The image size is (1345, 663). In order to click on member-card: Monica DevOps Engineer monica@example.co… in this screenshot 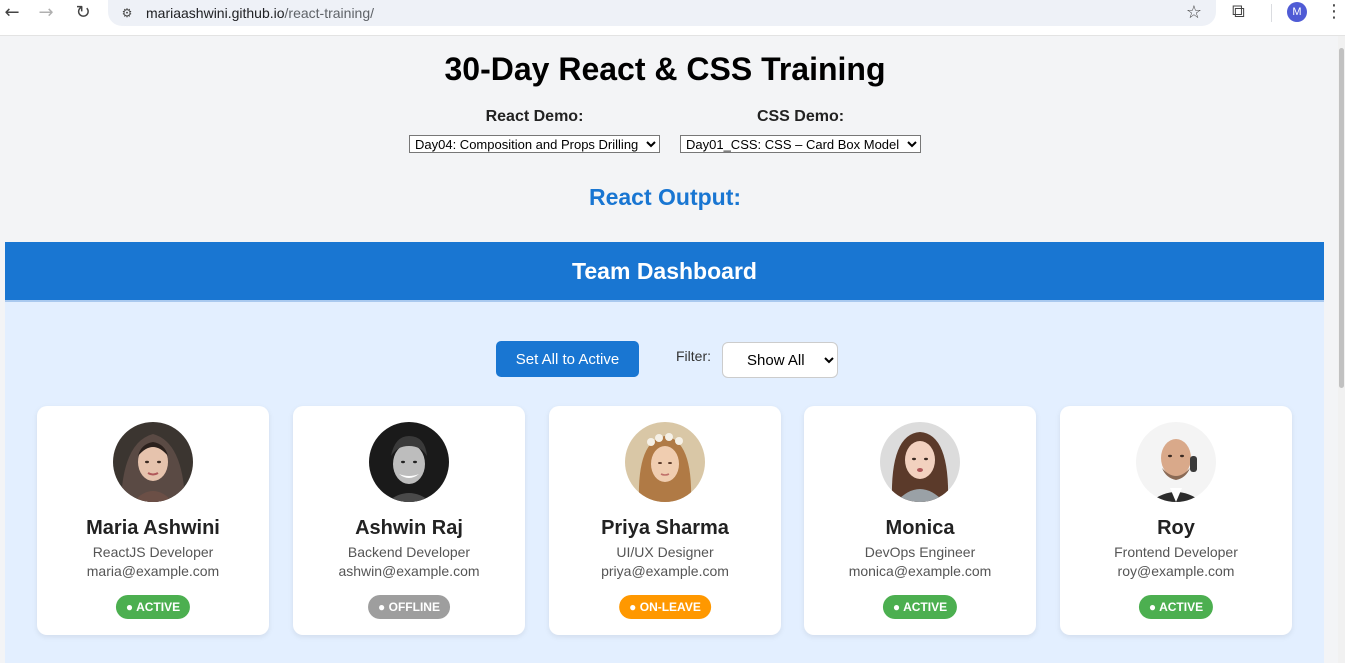, I will do `click(920, 520)`.